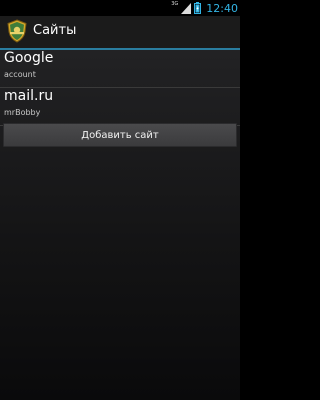 This screenshot has height=400, width=320. What do you see at coordinates (29, 58) in the screenshot?
I see `site-name: Google` at bounding box center [29, 58].